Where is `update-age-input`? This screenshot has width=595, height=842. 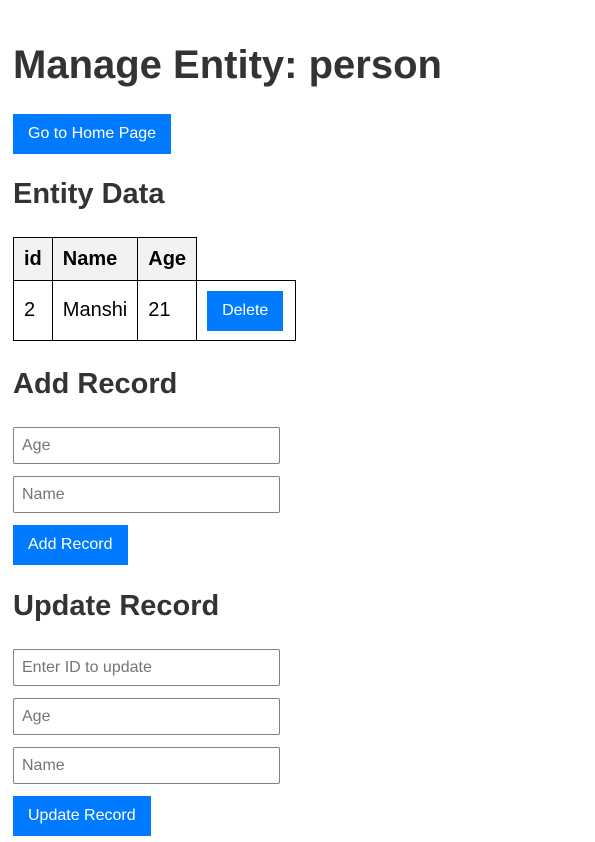 update-age-input is located at coordinates (146, 716).